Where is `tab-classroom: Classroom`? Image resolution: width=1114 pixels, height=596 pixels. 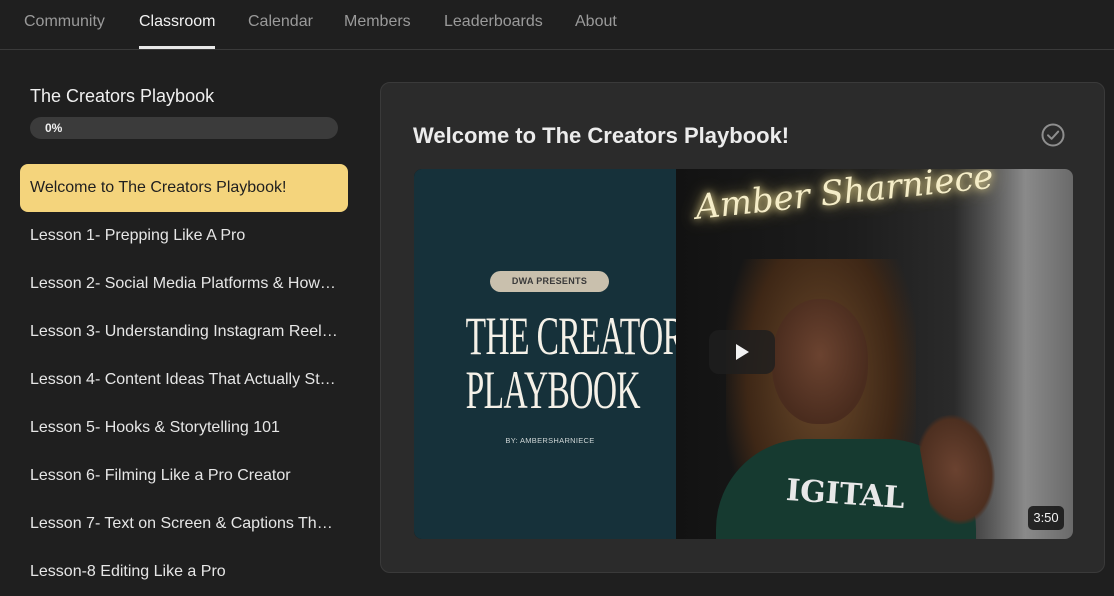
tab-classroom: Classroom is located at coordinates (177, 24).